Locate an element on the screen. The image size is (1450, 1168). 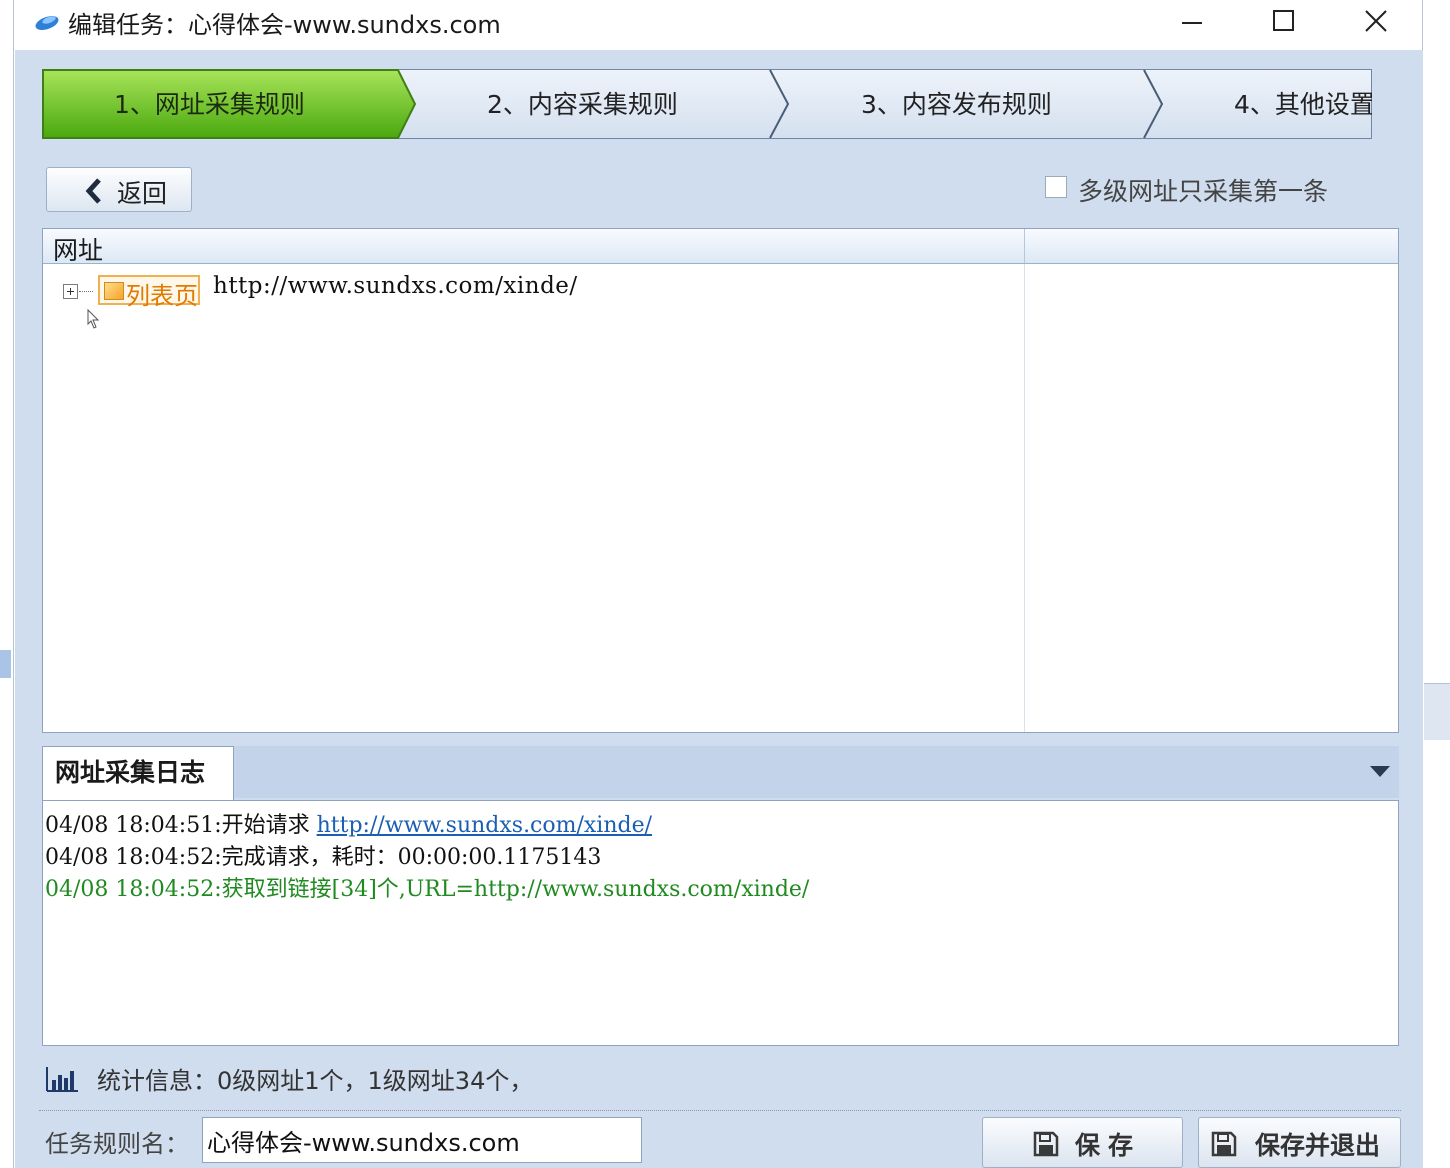
save-and-exit-button: 保存并退出 is located at coordinates (1299, 1142).